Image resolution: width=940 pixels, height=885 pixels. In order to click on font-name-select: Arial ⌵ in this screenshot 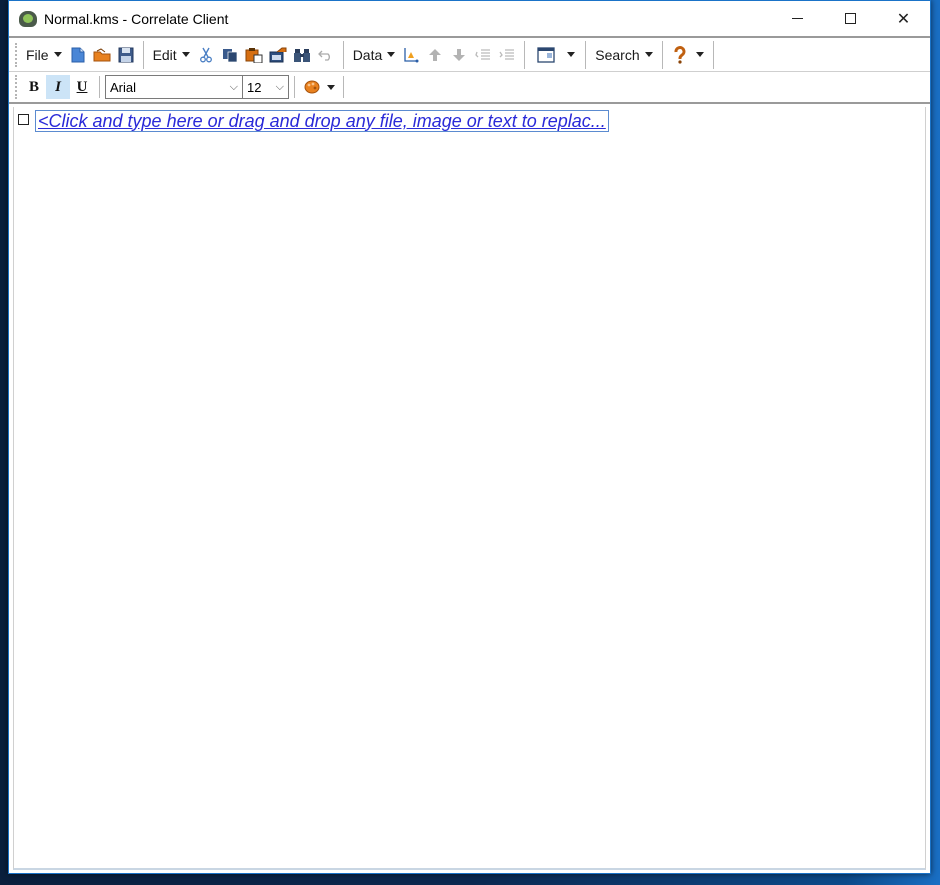, I will do `click(174, 87)`.